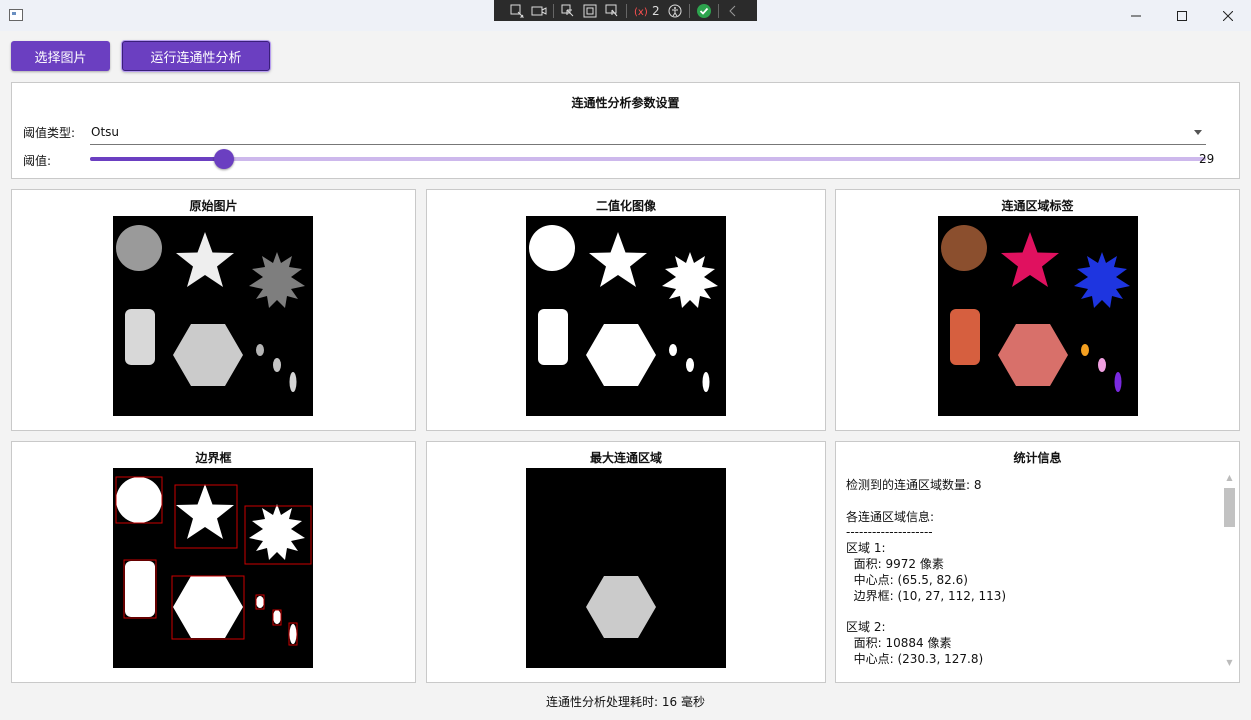  What do you see at coordinates (626, 568) in the screenshot?
I see `largest-region-image` at bounding box center [626, 568].